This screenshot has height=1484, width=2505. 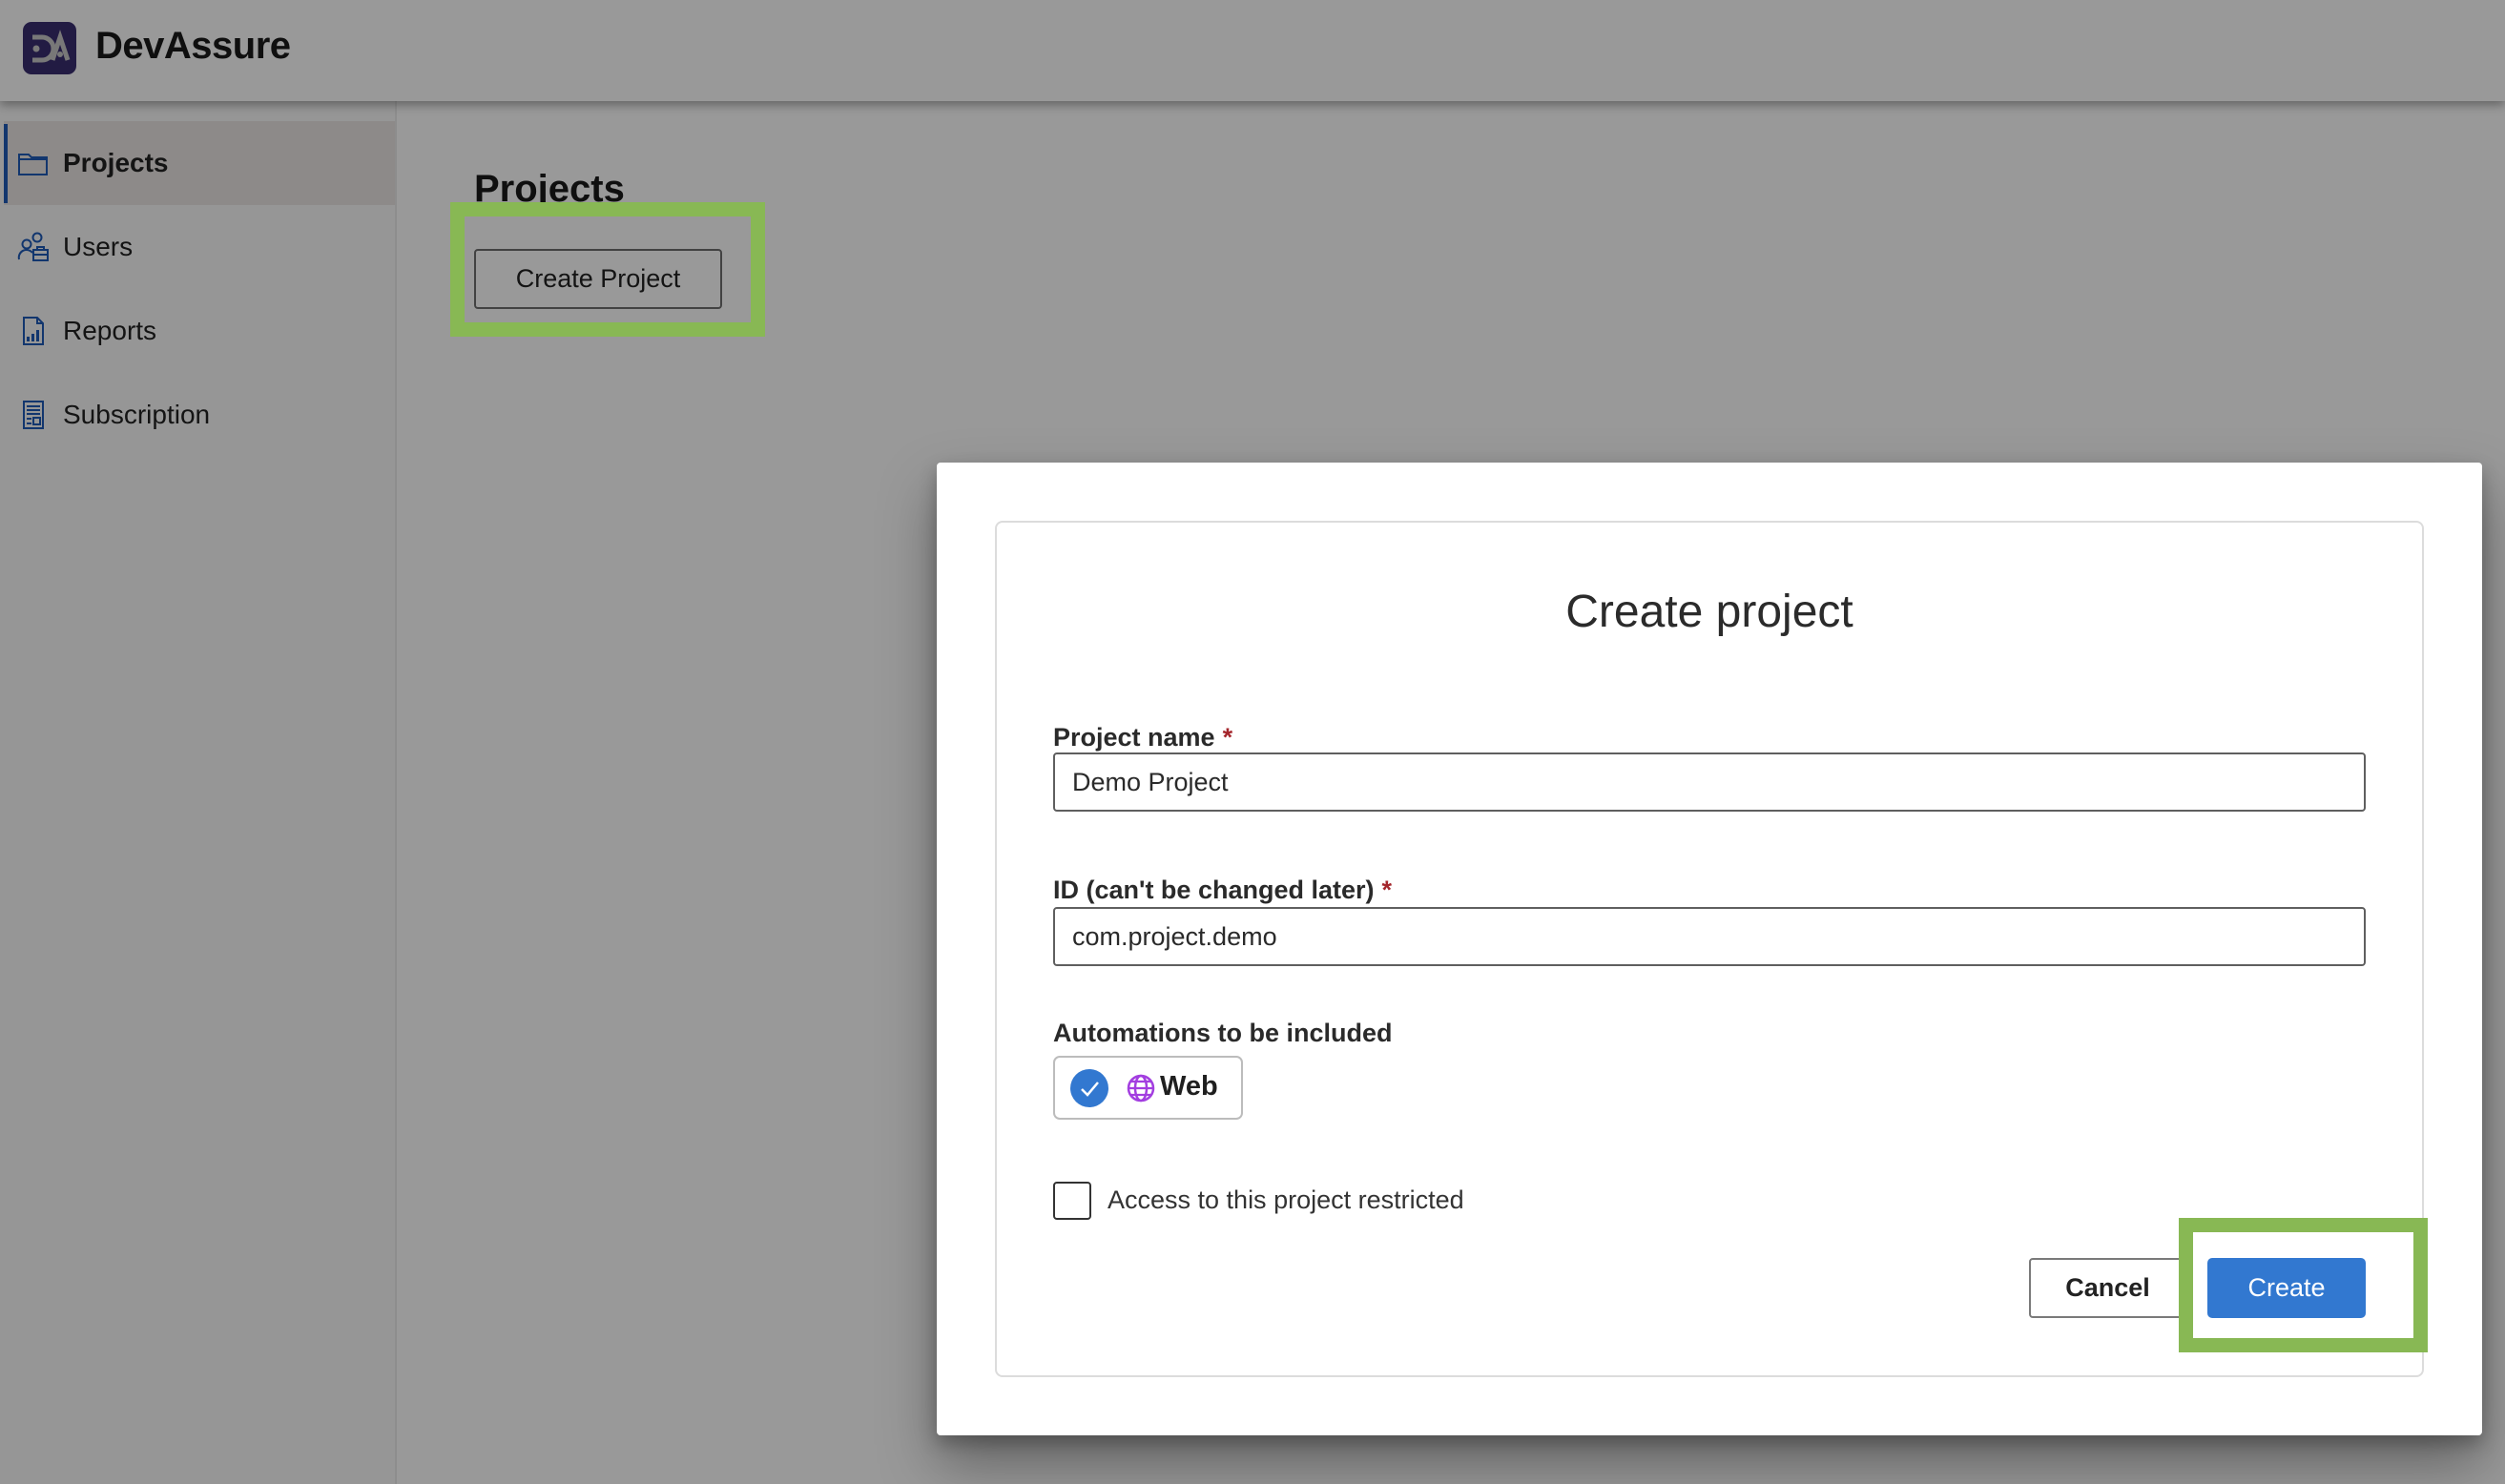 I want to click on project-name-label-text: Project name, so click(x=1134, y=737).